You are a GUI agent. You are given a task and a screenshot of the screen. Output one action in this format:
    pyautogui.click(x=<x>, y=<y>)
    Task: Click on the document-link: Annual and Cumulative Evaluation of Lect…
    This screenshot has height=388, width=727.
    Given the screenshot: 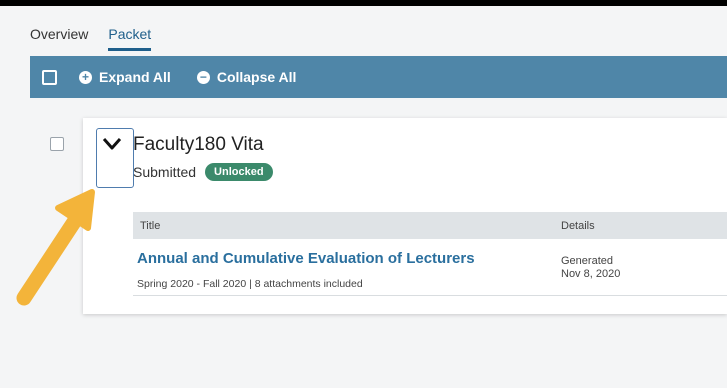 What is the action you would take?
    pyautogui.click(x=306, y=258)
    